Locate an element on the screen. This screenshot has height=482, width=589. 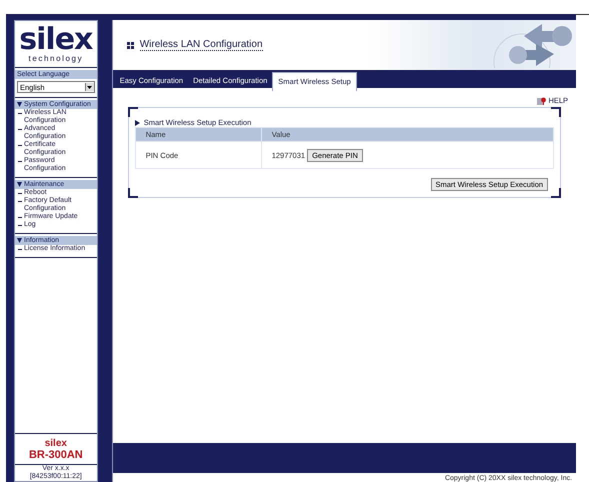
triangle-bullet-icon is located at coordinates (137, 123).